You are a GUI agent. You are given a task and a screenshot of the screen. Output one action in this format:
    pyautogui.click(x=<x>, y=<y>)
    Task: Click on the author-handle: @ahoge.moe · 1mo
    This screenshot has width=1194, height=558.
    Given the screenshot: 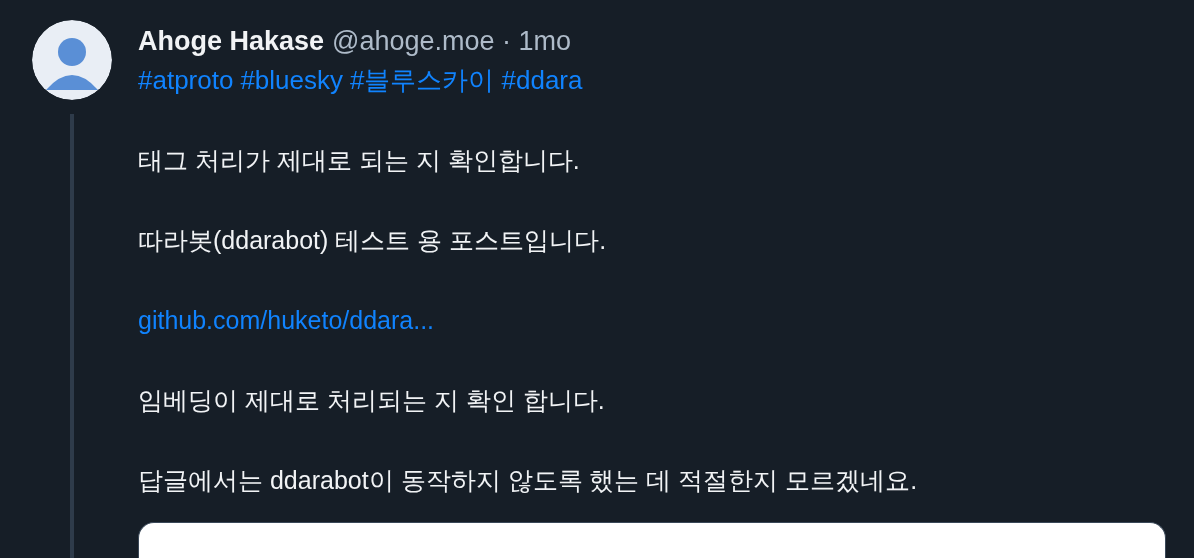 What is the action you would take?
    pyautogui.click(x=452, y=41)
    